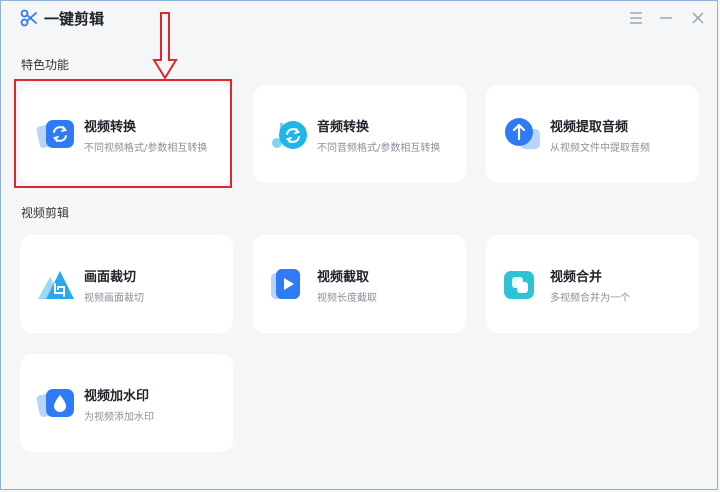 The height and width of the screenshot is (492, 720). I want to click on audio-convert-card: 音频转换 不同音频格式/参数相互转换, so click(359, 134).